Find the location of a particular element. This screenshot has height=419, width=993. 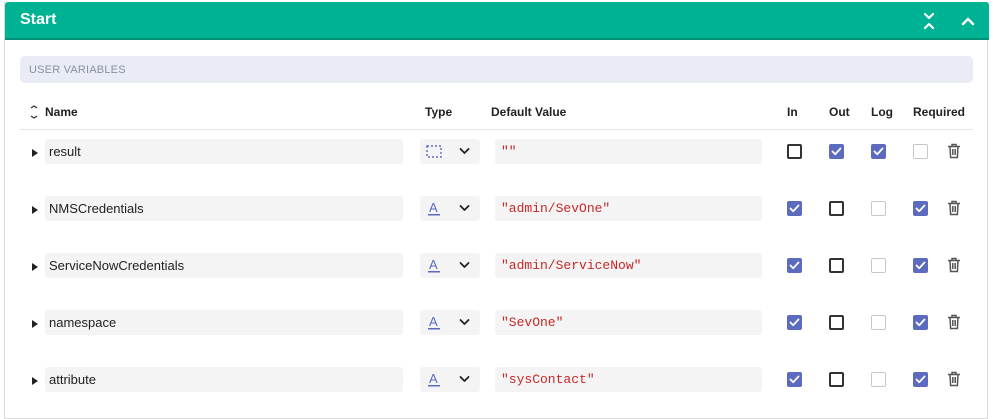

column-header-out: Out is located at coordinates (839, 112).